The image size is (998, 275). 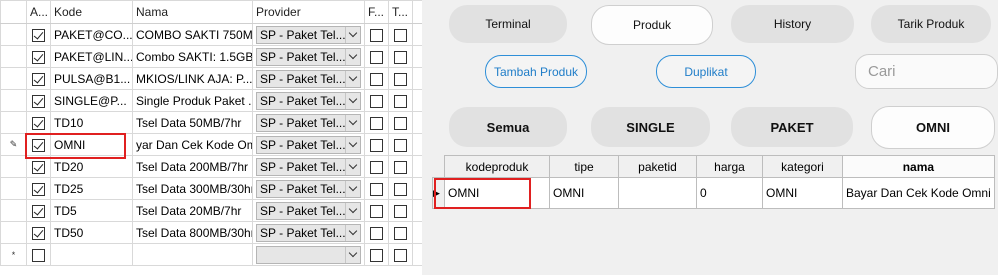 I want to click on result-column-nama: nama, so click(x=918, y=166).